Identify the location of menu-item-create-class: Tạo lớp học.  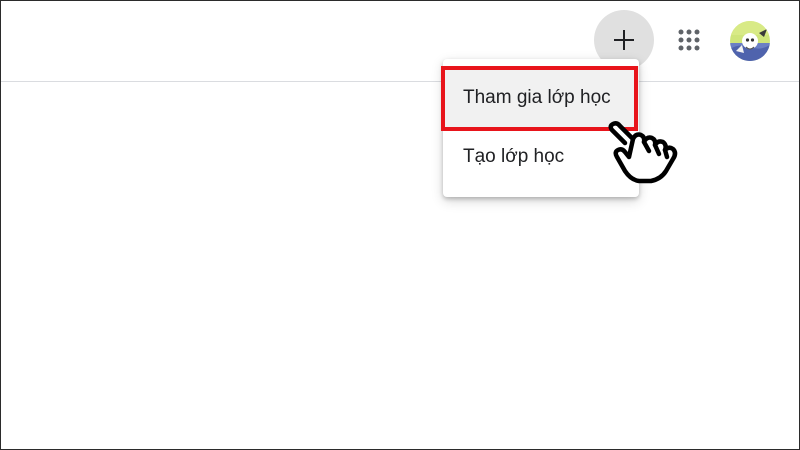
(541, 157).